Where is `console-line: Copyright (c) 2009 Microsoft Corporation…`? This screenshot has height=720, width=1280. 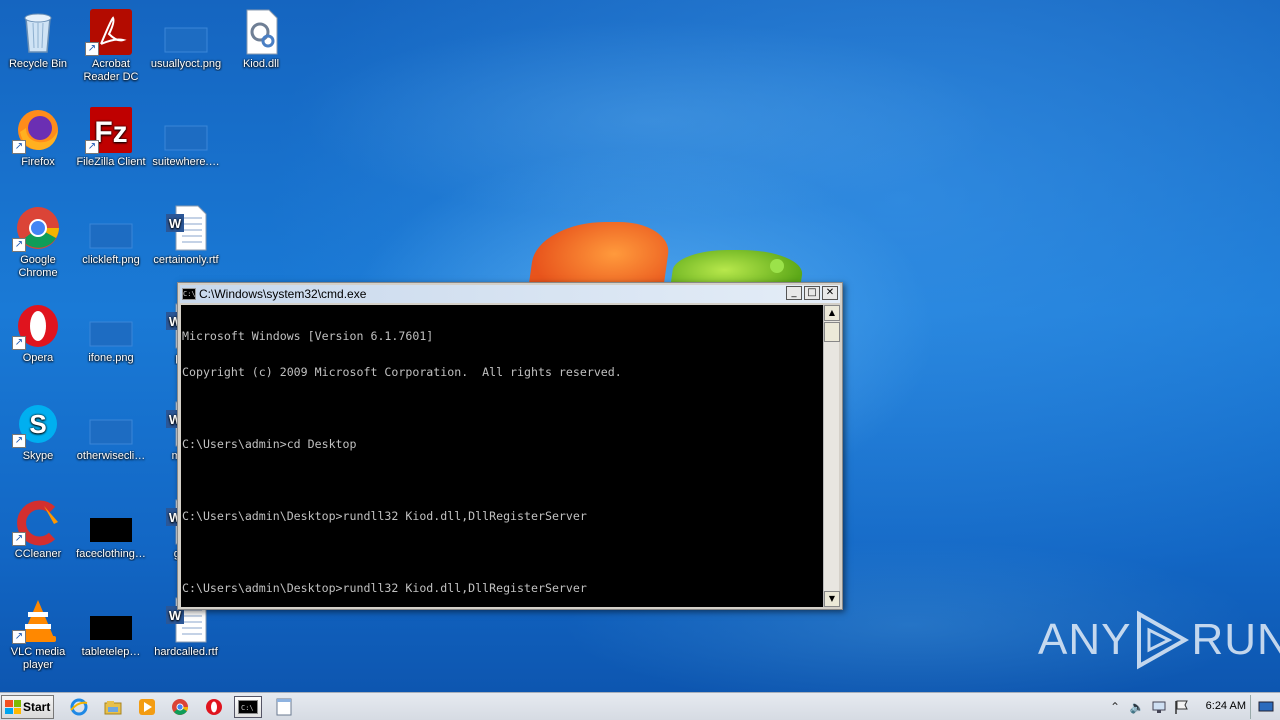 console-line: Copyright (c) 2009 Microsoft Corporation… is located at coordinates (402, 372).